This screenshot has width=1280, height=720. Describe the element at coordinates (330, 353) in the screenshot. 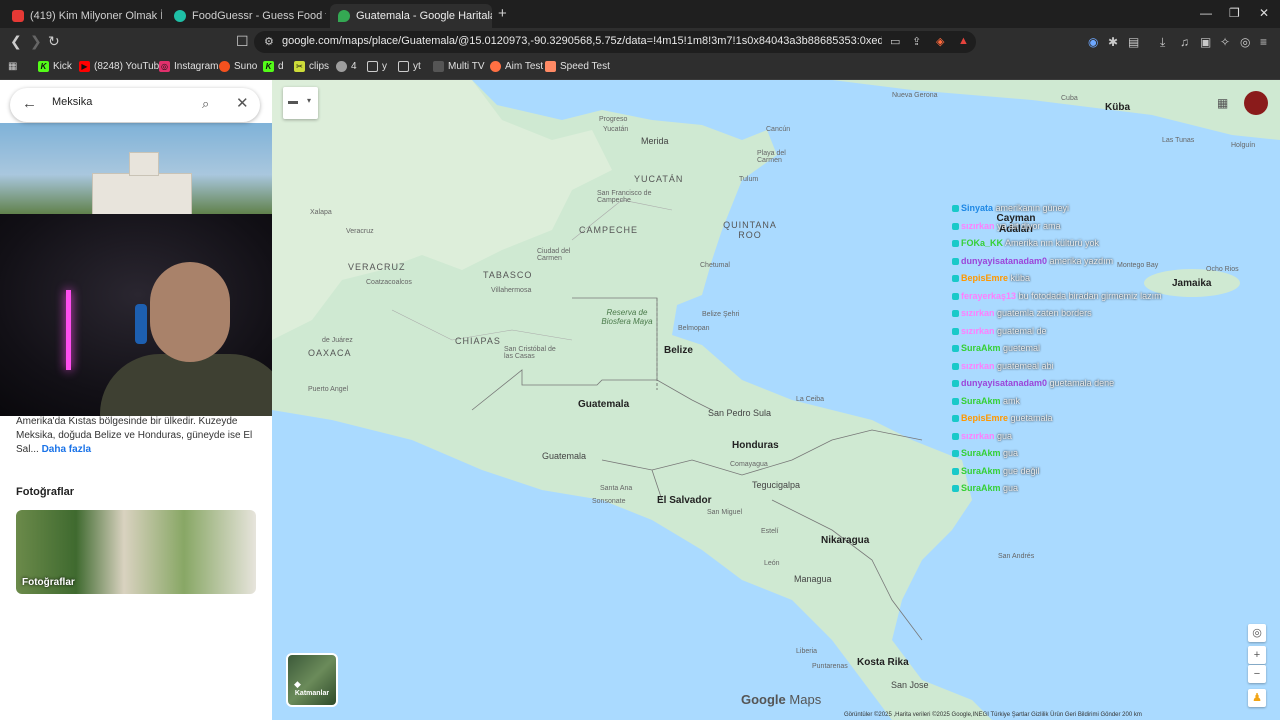

I see `label-oaxaca: OAXACA` at that location.